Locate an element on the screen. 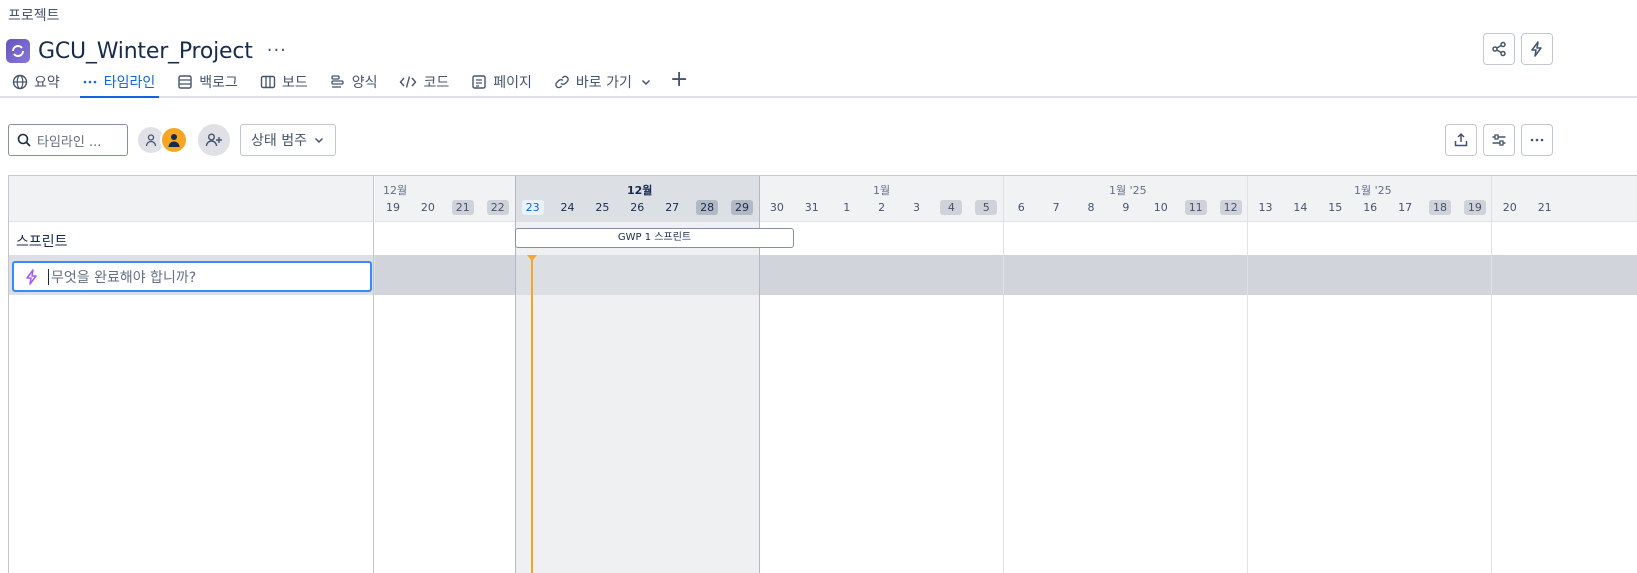  day-label: 23 is located at coordinates (532, 207).